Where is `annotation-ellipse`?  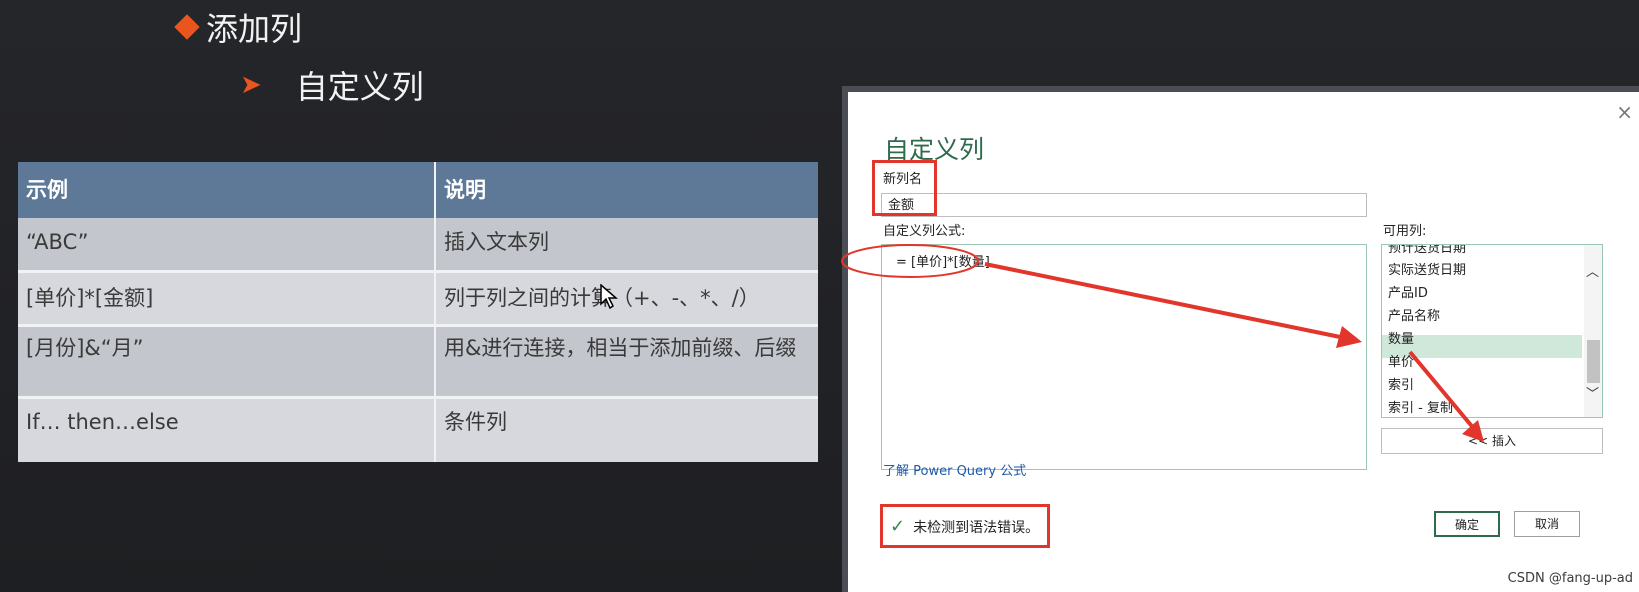 annotation-ellipse is located at coordinates (910, 261).